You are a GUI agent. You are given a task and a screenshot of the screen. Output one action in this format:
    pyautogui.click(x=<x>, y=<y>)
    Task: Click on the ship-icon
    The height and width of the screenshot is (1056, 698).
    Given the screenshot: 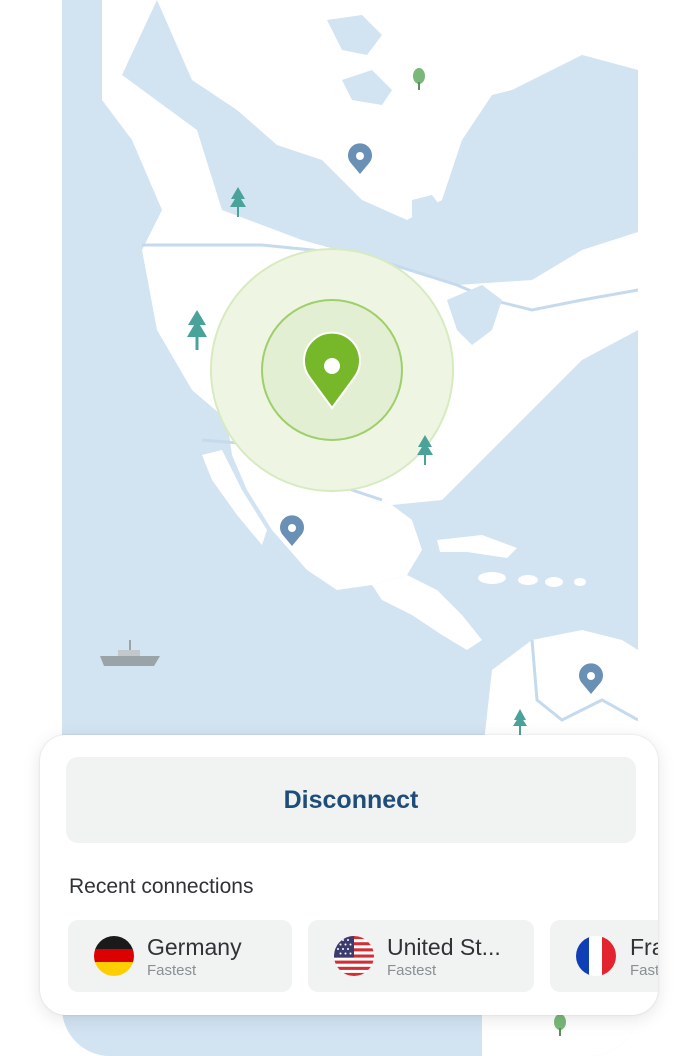 What is the action you would take?
    pyautogui.click(x=130, y=653)
    